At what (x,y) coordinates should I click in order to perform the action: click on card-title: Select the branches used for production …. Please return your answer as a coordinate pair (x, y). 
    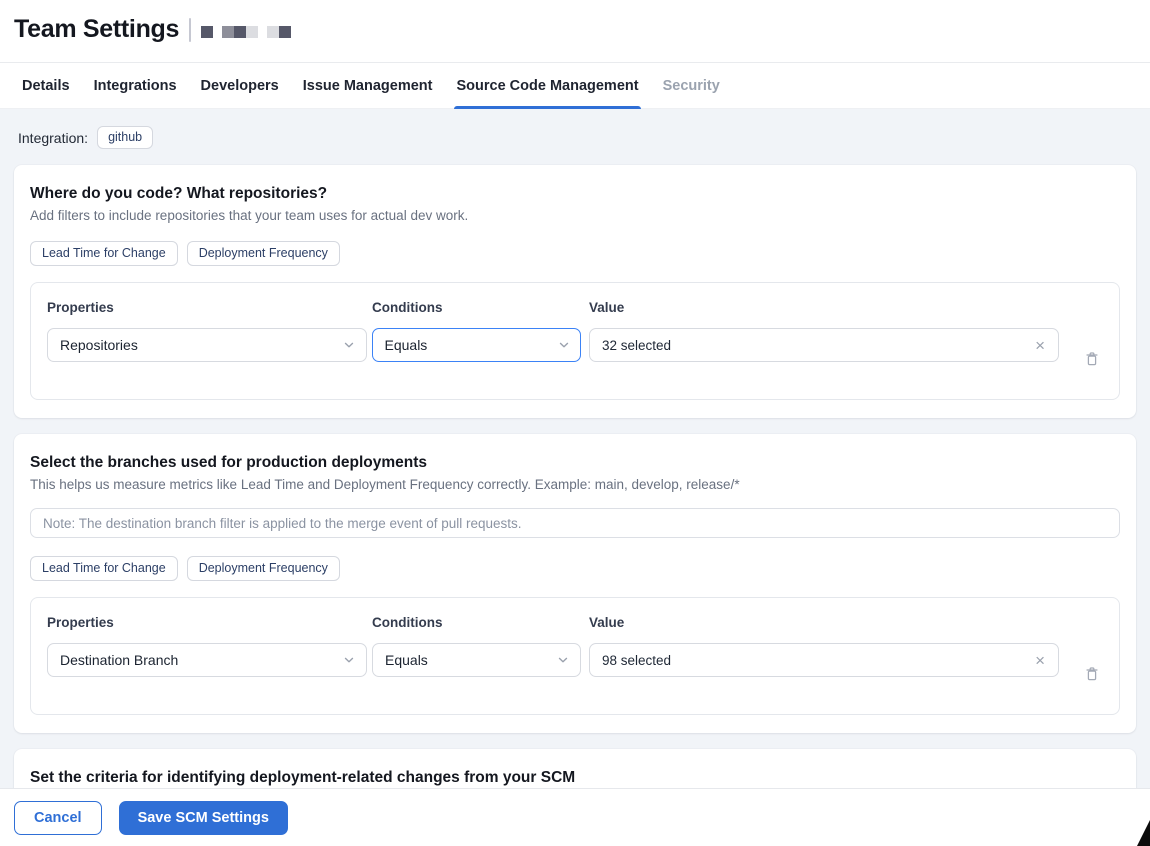
    Looking at the image, I should click on (229, 462).